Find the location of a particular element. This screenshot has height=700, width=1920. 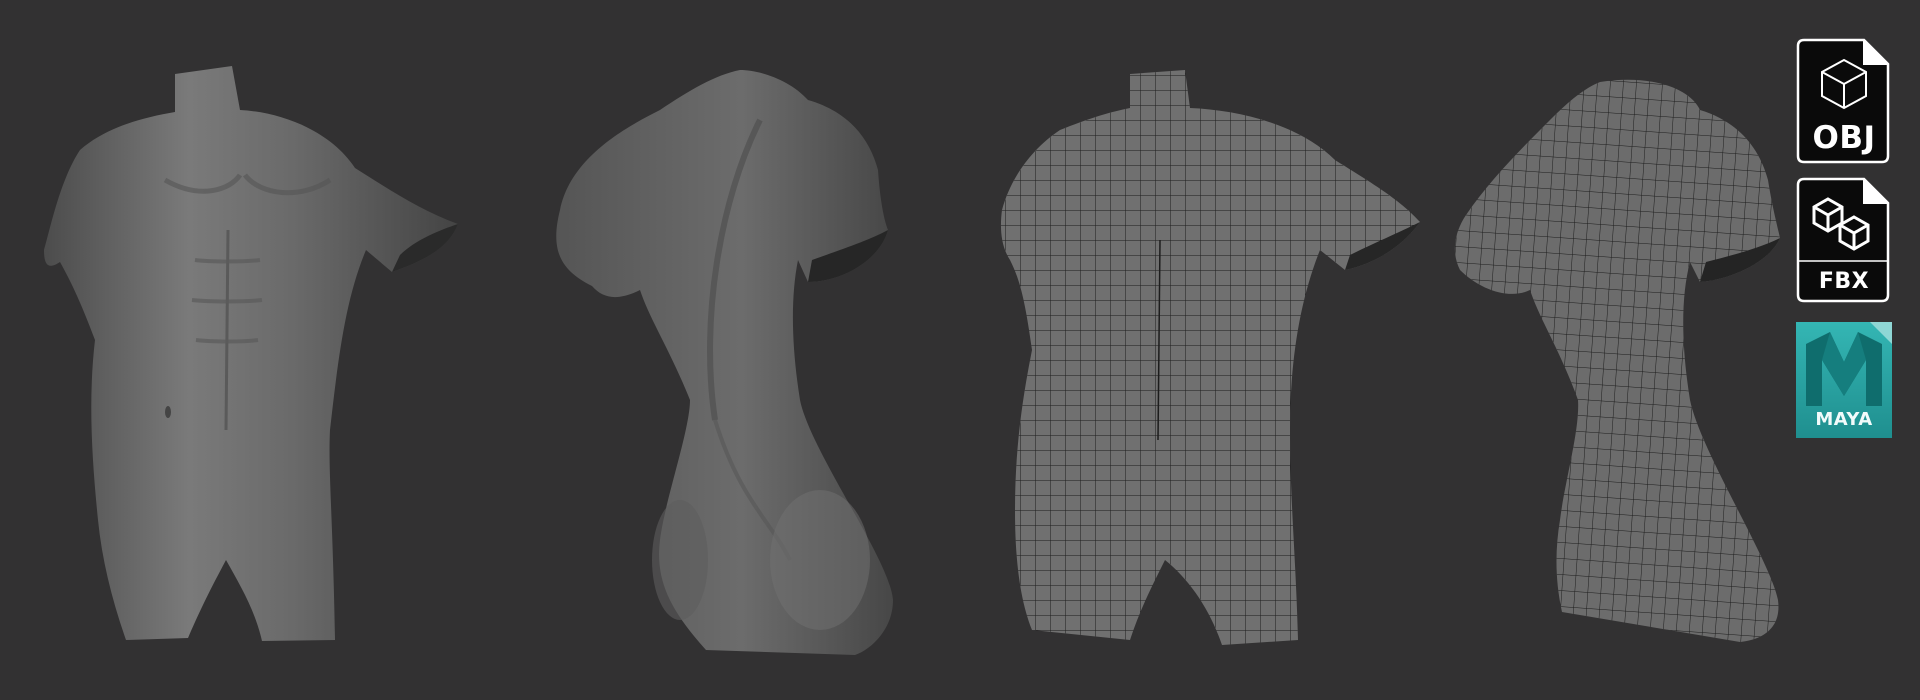

fbx-format-badge: FBX is located at coordinates (1844, 240).